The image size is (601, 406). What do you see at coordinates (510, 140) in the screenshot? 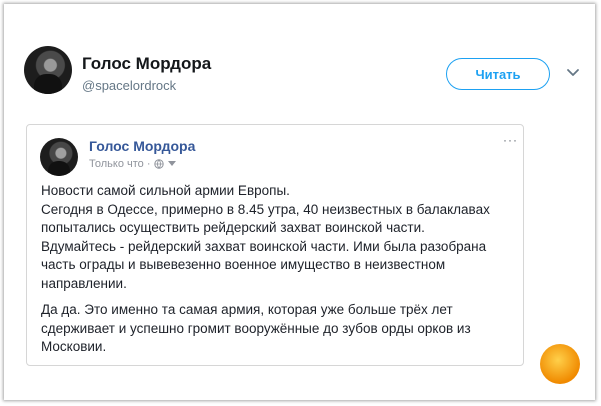
I see `post-more-button: ···` at bounding box center [510, 140].